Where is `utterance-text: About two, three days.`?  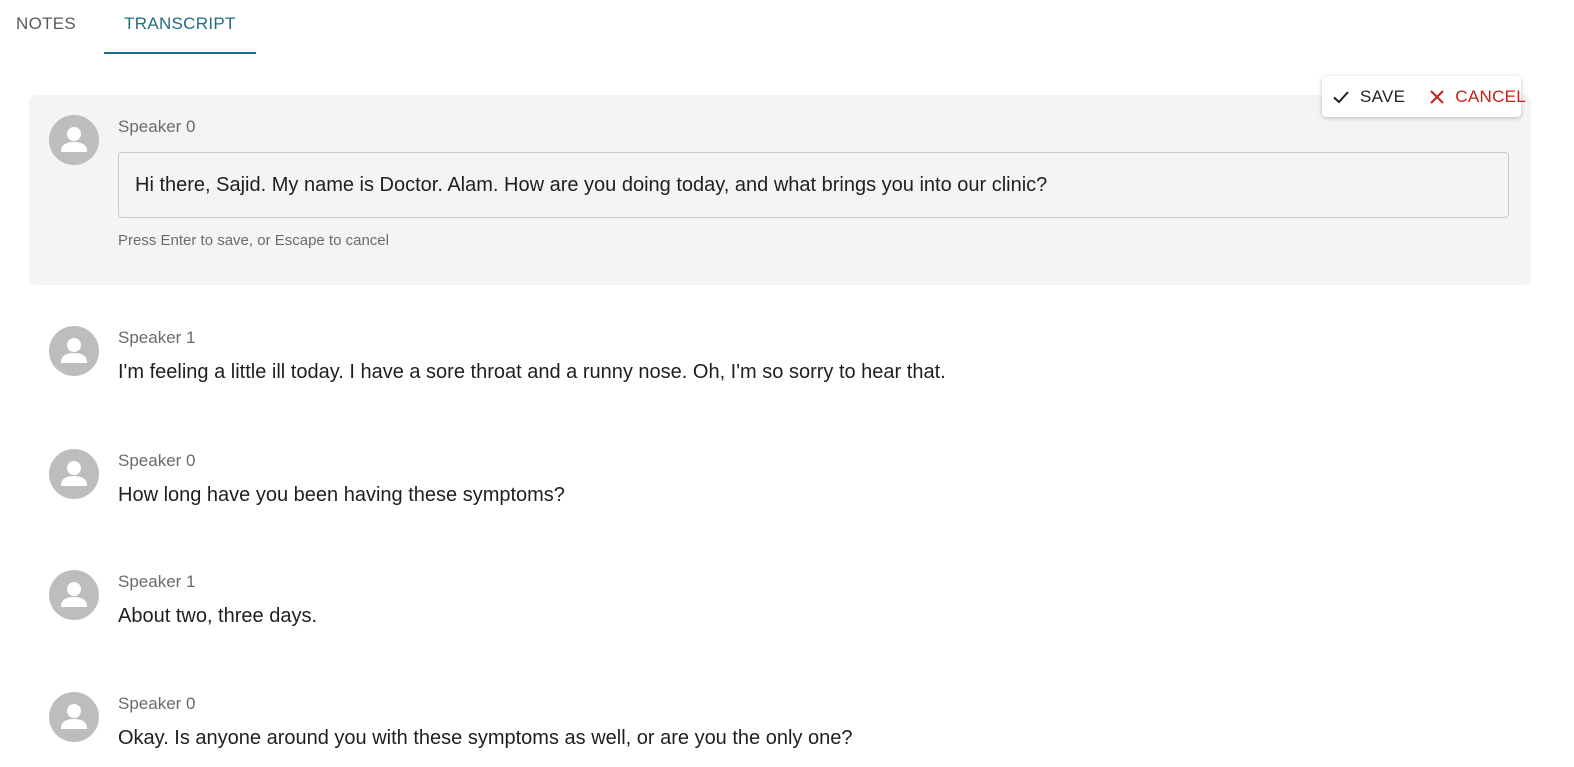 utterance-text: About two, three days. is located at coordinates (218, 616).